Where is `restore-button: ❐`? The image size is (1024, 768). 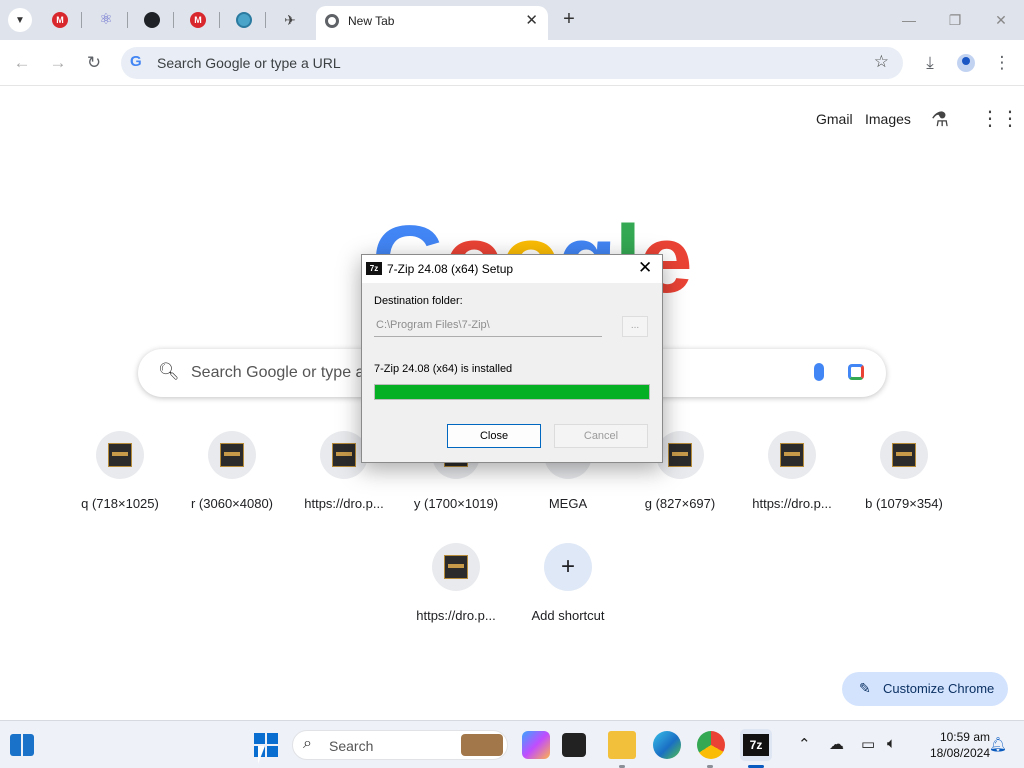
restore-button: ❐ is located at coordinates (955, 20).